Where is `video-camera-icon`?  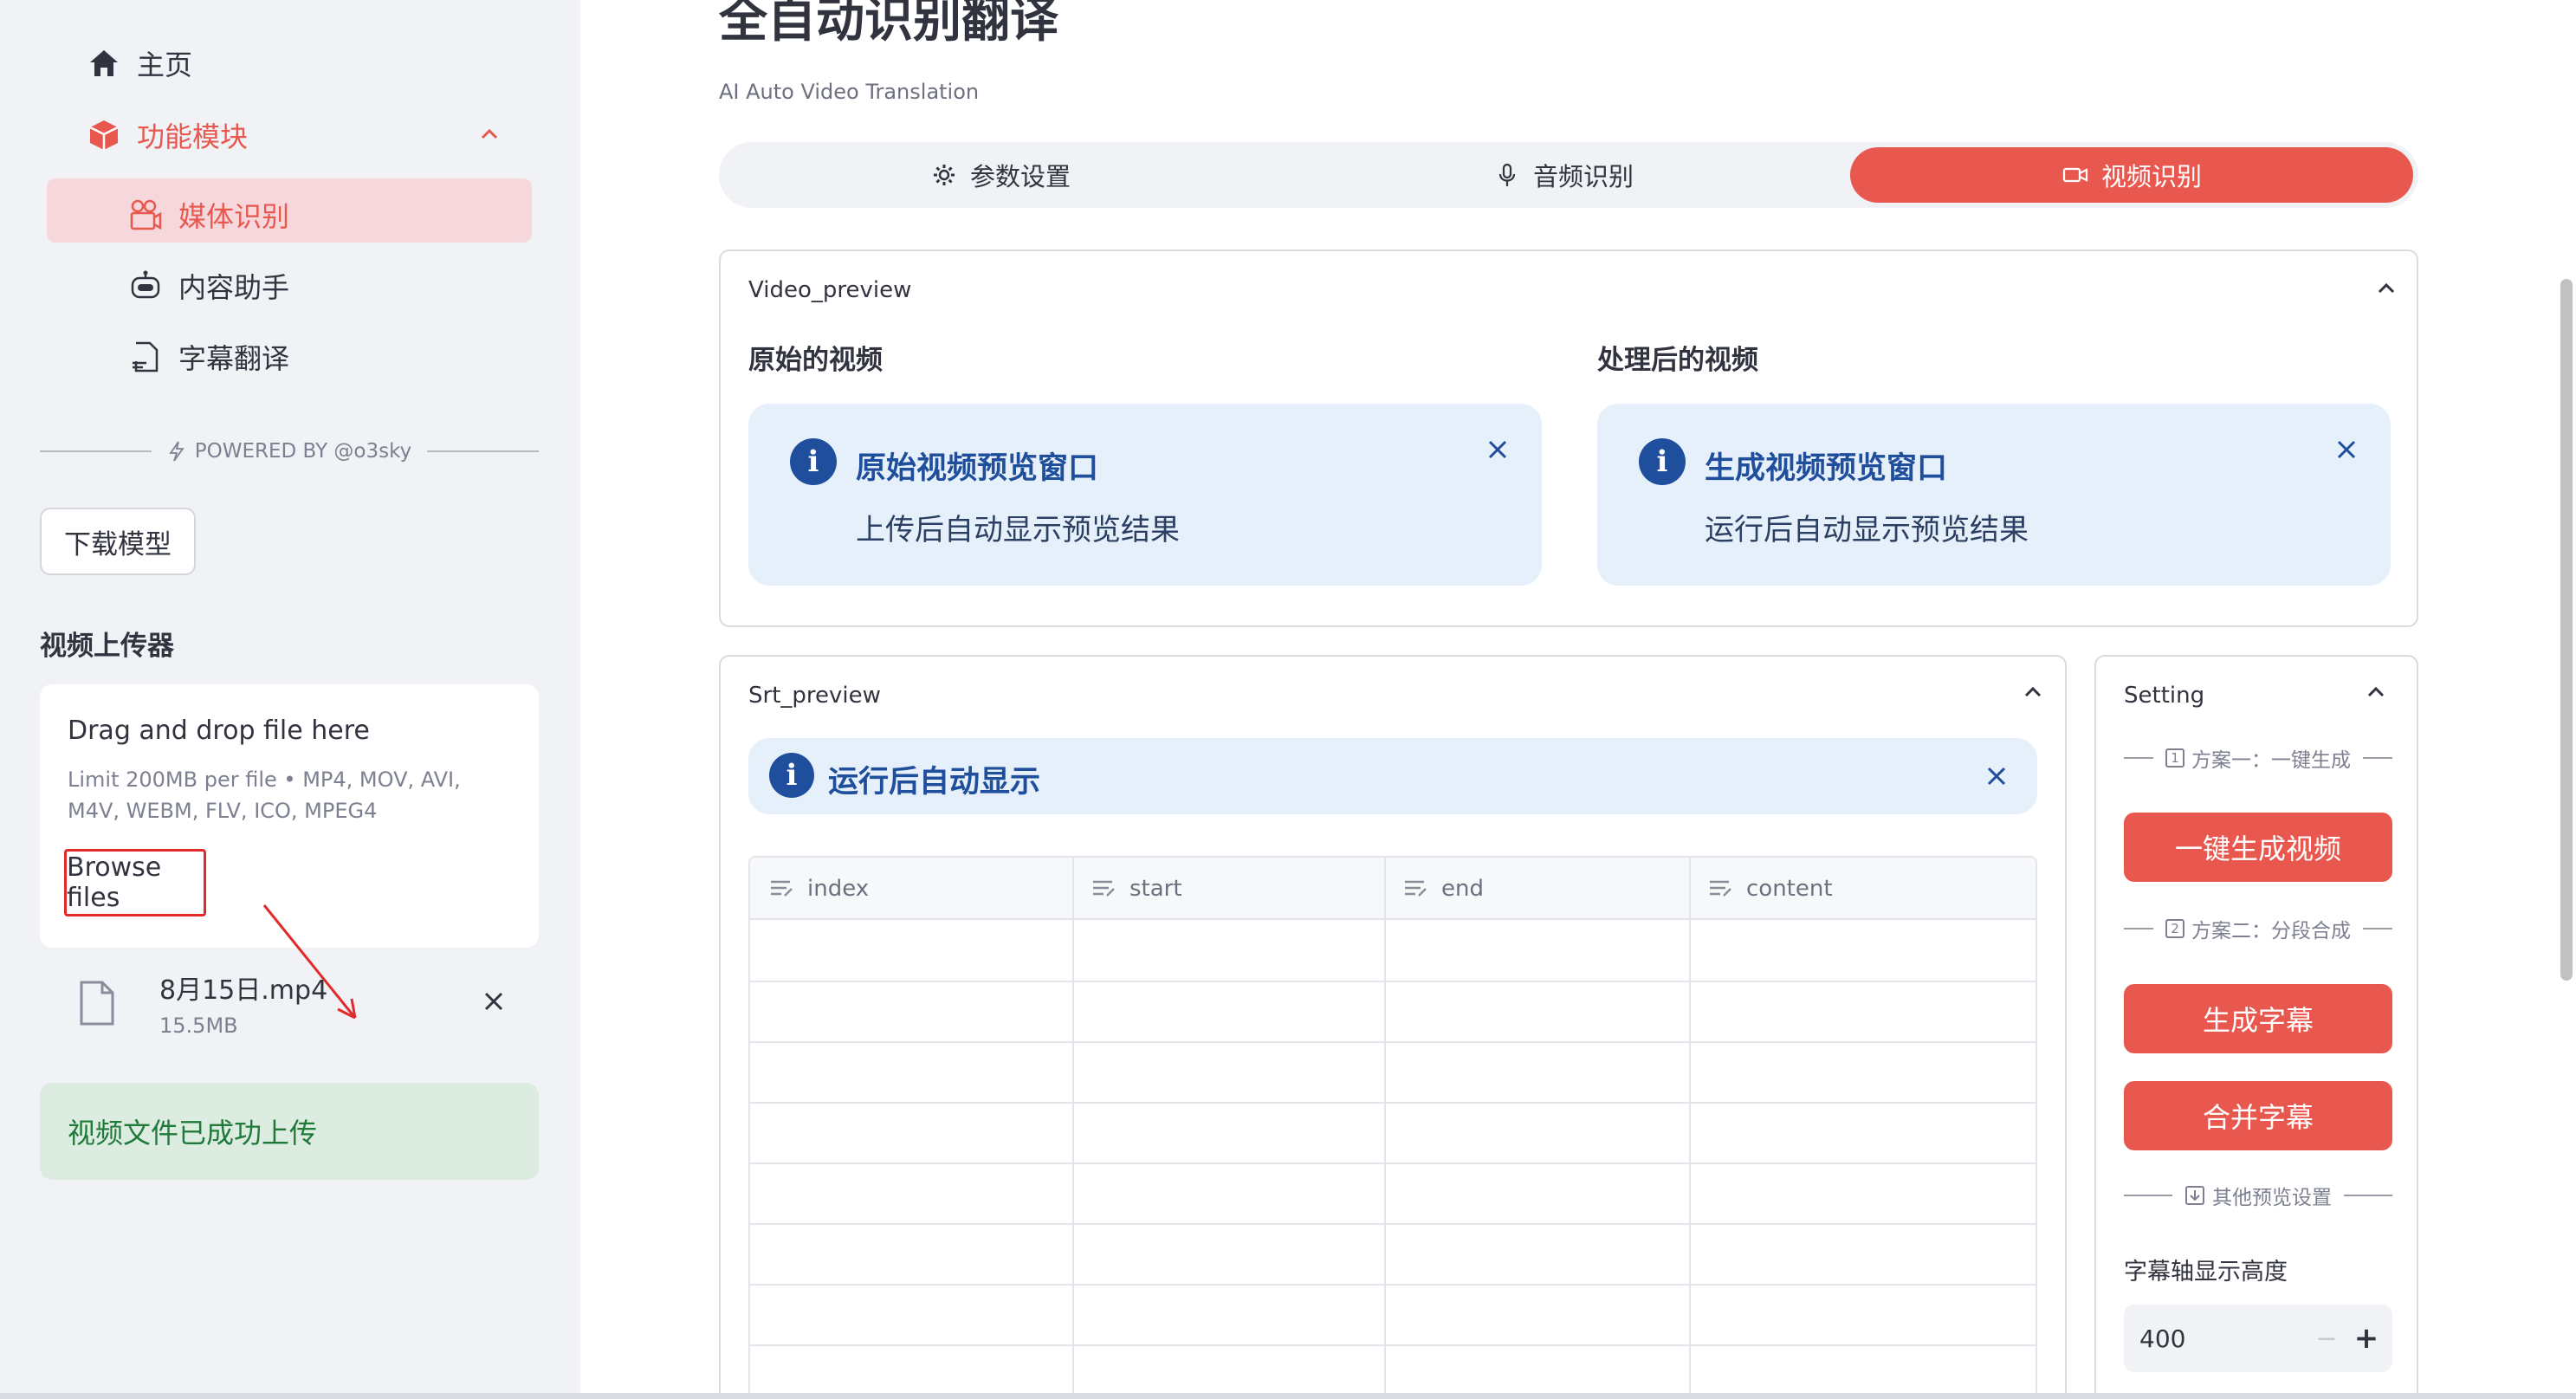 video-camera-icon is located at coordinates (2075, 175).